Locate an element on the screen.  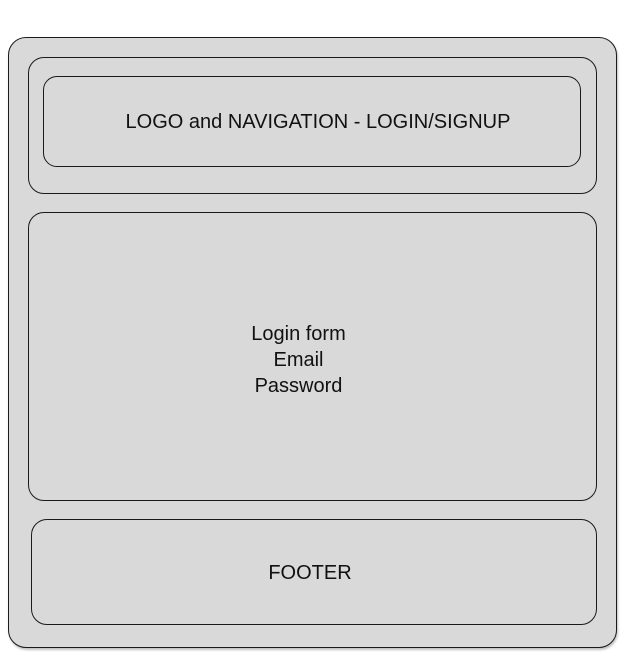
header-nav-box: LOGO and NAVIGATION - LOGIN/SIGNUP is located at coordinates (312, 121).